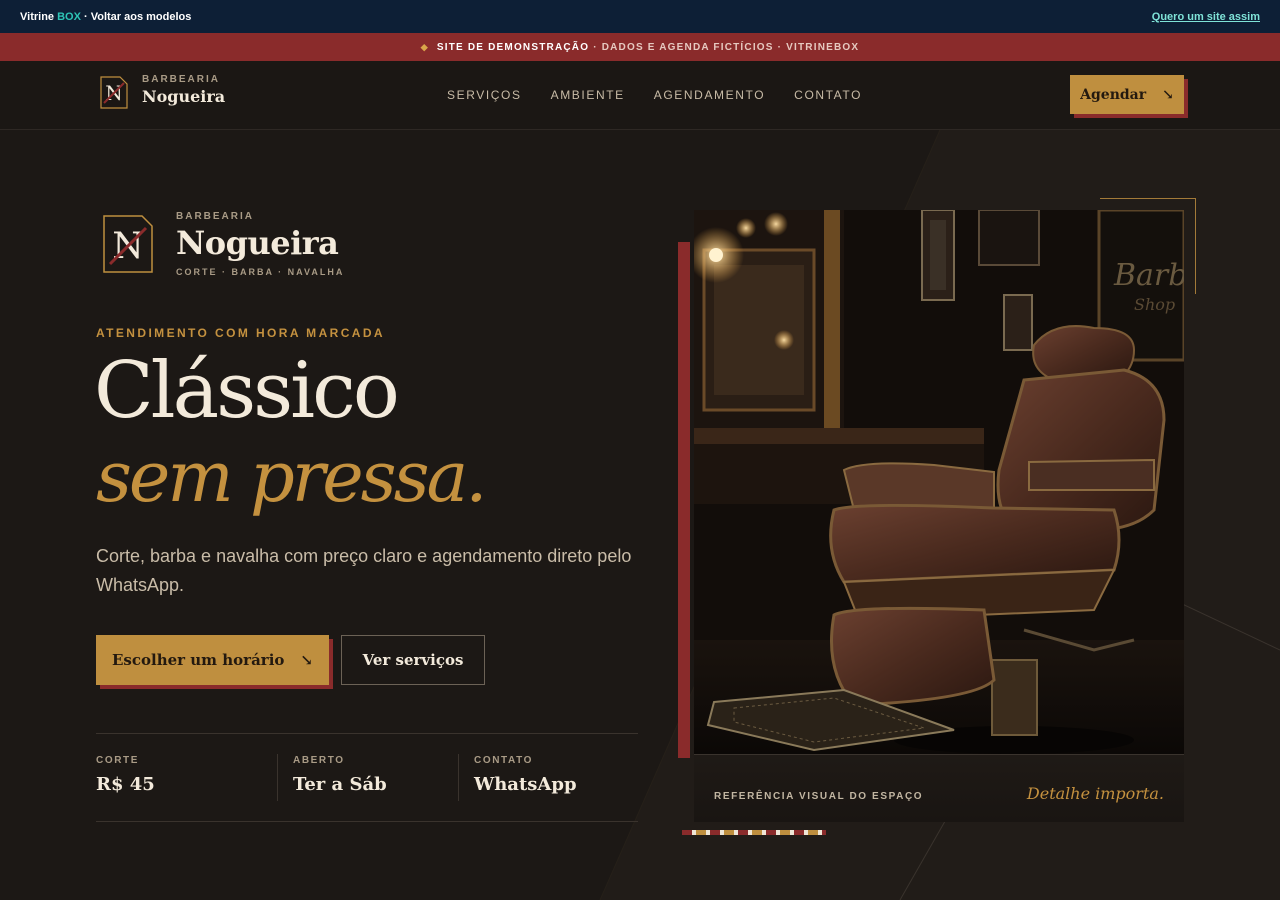  I want to click on header-logo-subtitle: BARBEARIA, so click(181, 79).